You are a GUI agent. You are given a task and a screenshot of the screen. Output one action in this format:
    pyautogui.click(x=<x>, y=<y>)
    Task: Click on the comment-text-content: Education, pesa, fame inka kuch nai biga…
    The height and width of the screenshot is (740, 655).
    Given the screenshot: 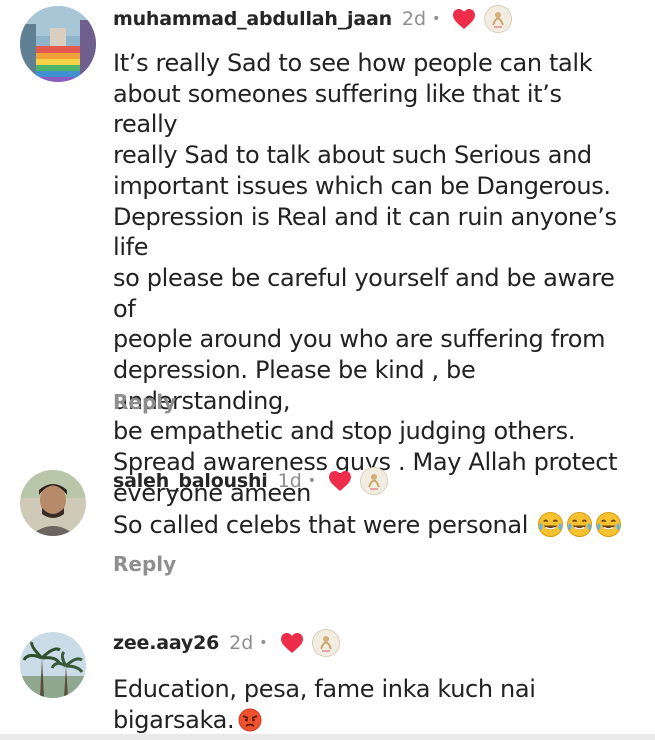 What is the action you would take?
    pyautogui.click(x=324, y=704)
    